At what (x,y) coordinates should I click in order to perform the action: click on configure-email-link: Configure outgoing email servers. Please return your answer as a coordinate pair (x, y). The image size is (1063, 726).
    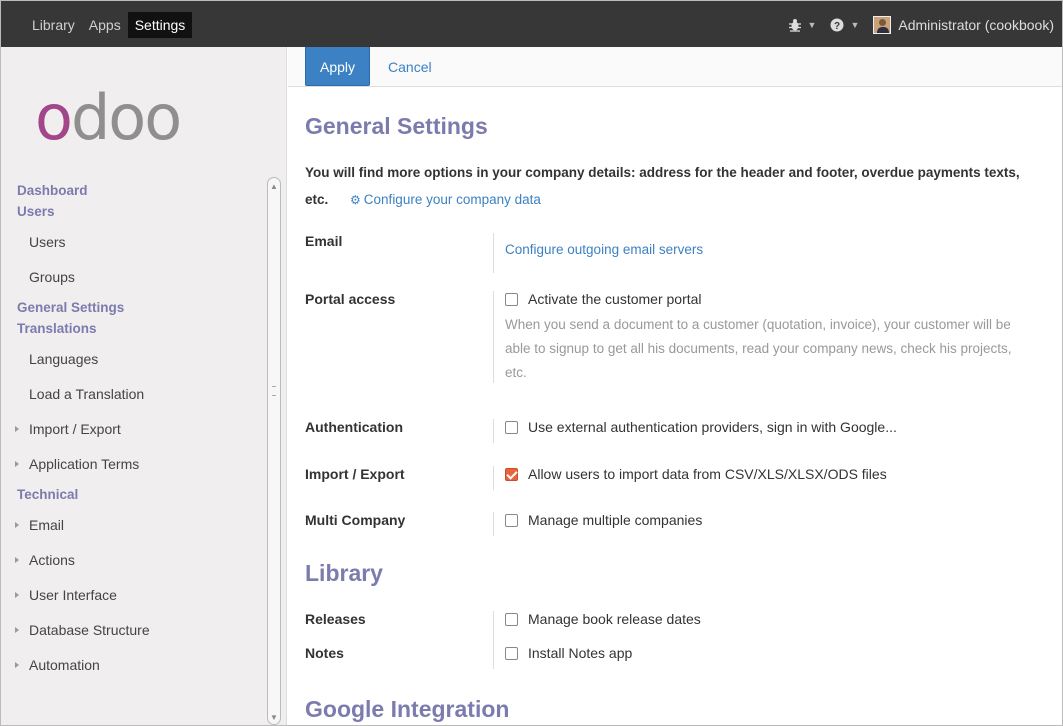
    Looking at the image, I should click on (604, 249).